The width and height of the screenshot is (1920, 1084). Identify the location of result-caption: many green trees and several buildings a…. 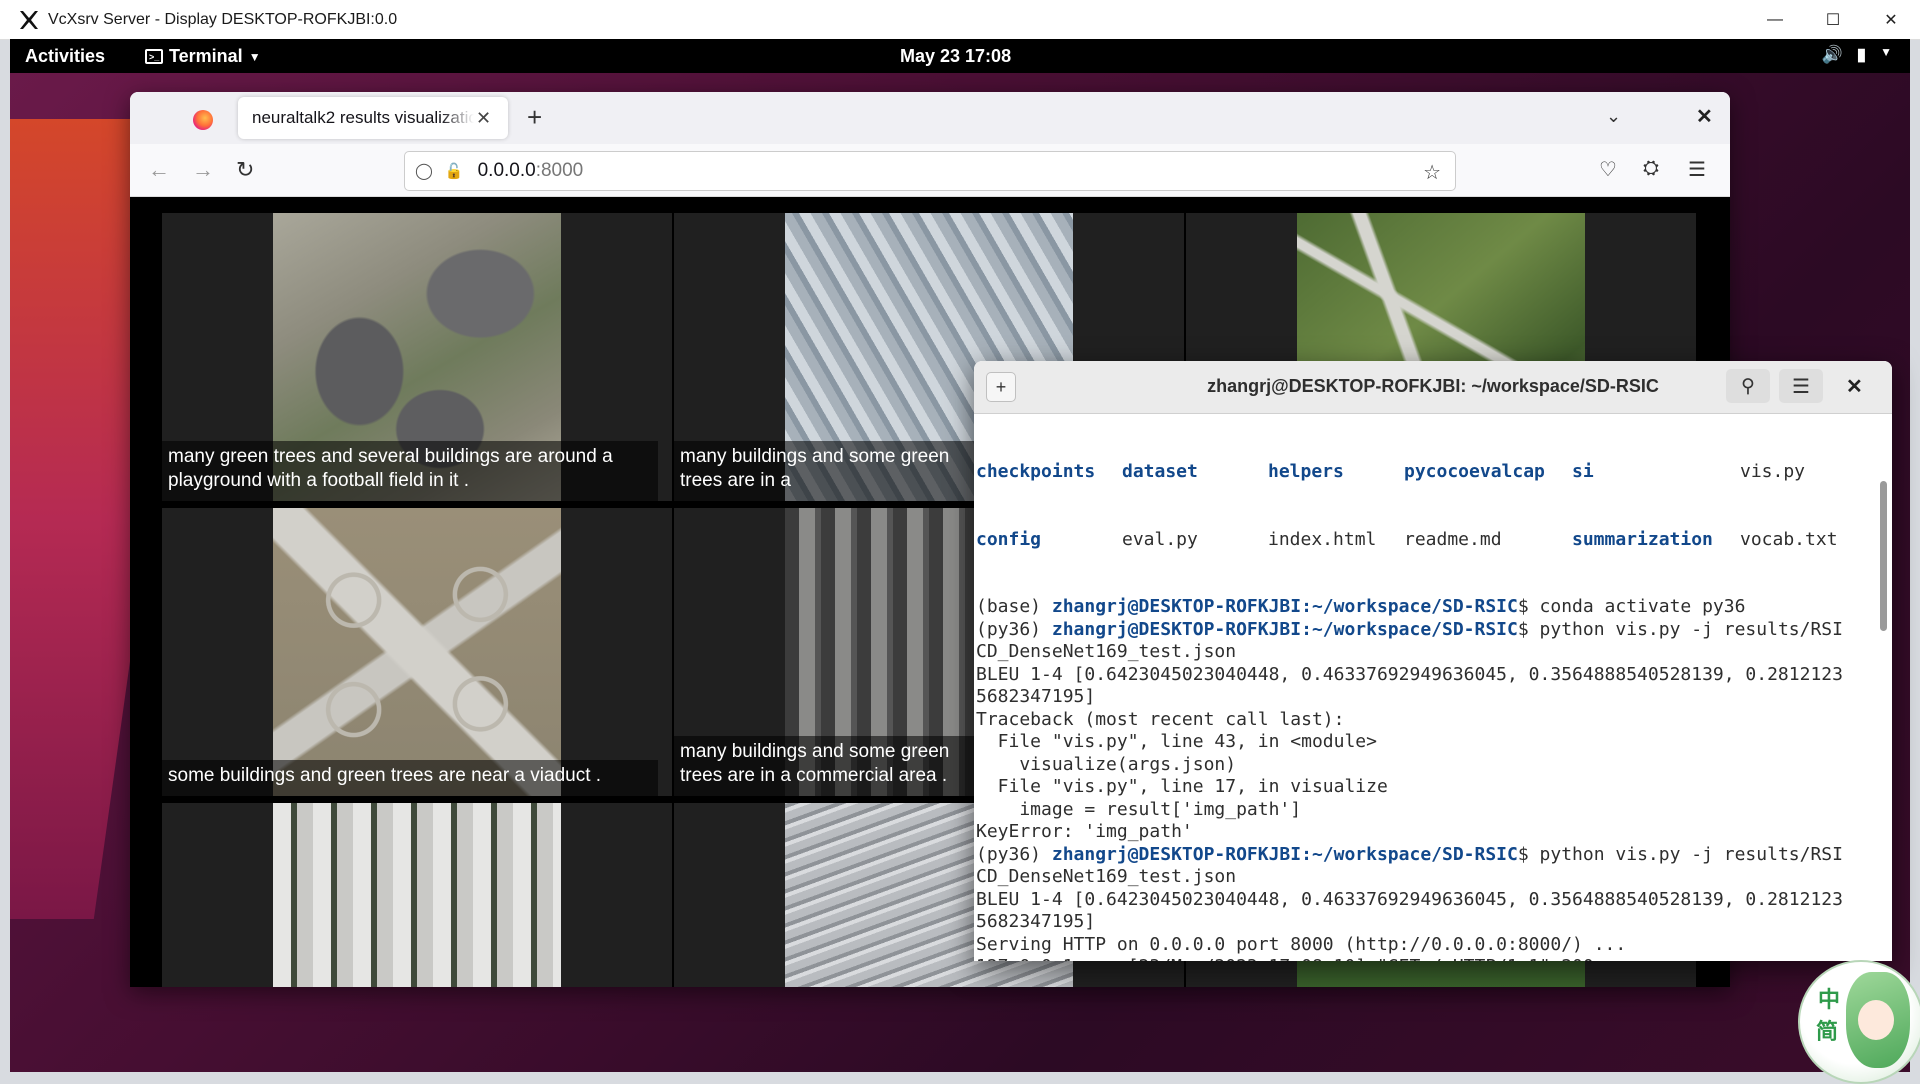
(410, 471).